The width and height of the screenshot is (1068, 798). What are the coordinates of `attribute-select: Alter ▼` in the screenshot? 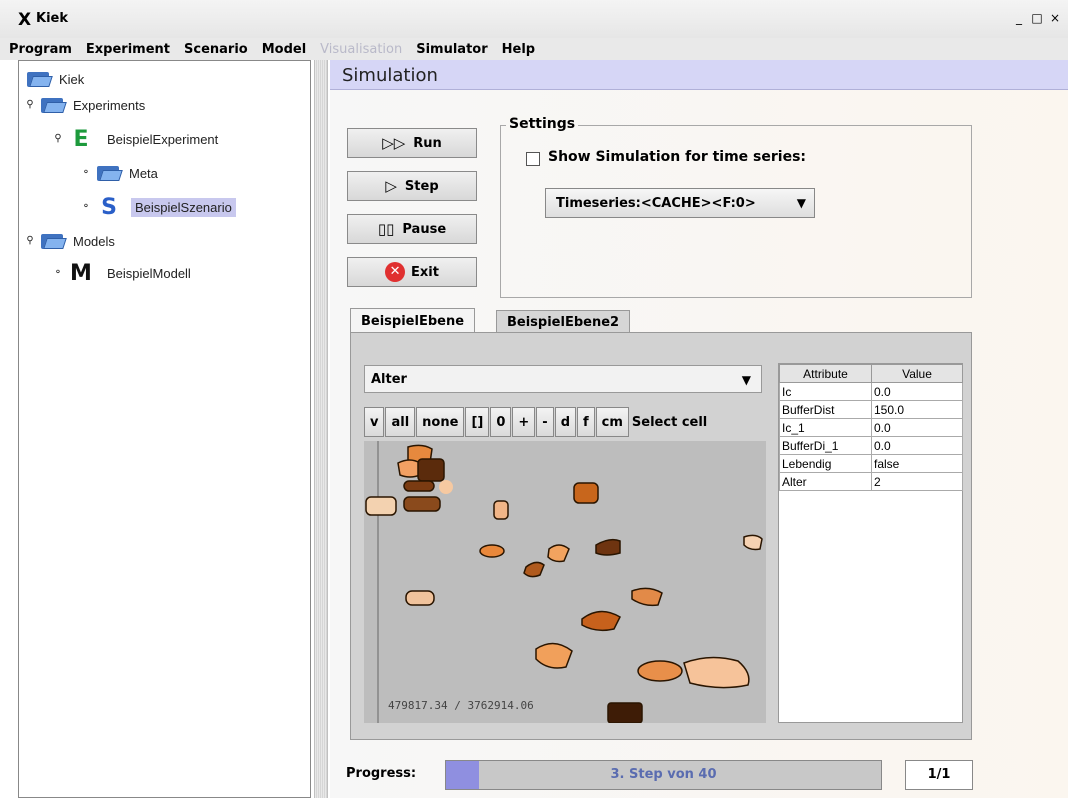 It's located at (563, 379).